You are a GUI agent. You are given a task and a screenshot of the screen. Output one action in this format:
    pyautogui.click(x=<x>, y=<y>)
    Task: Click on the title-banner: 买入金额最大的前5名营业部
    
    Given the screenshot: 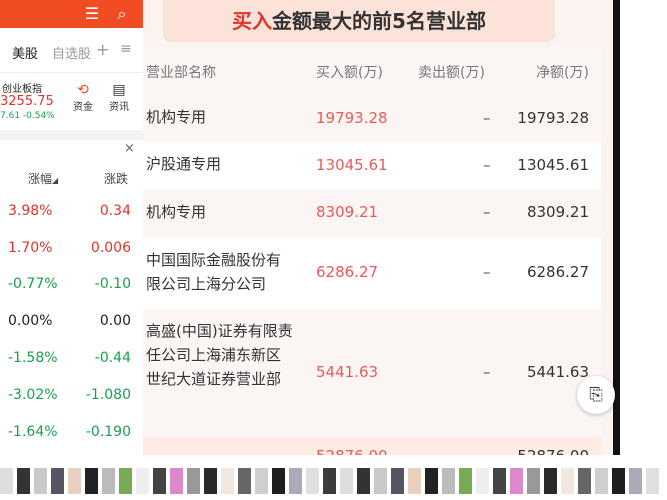 What is the action you would take?
    pyautogui.click(x=359, y=21)
    